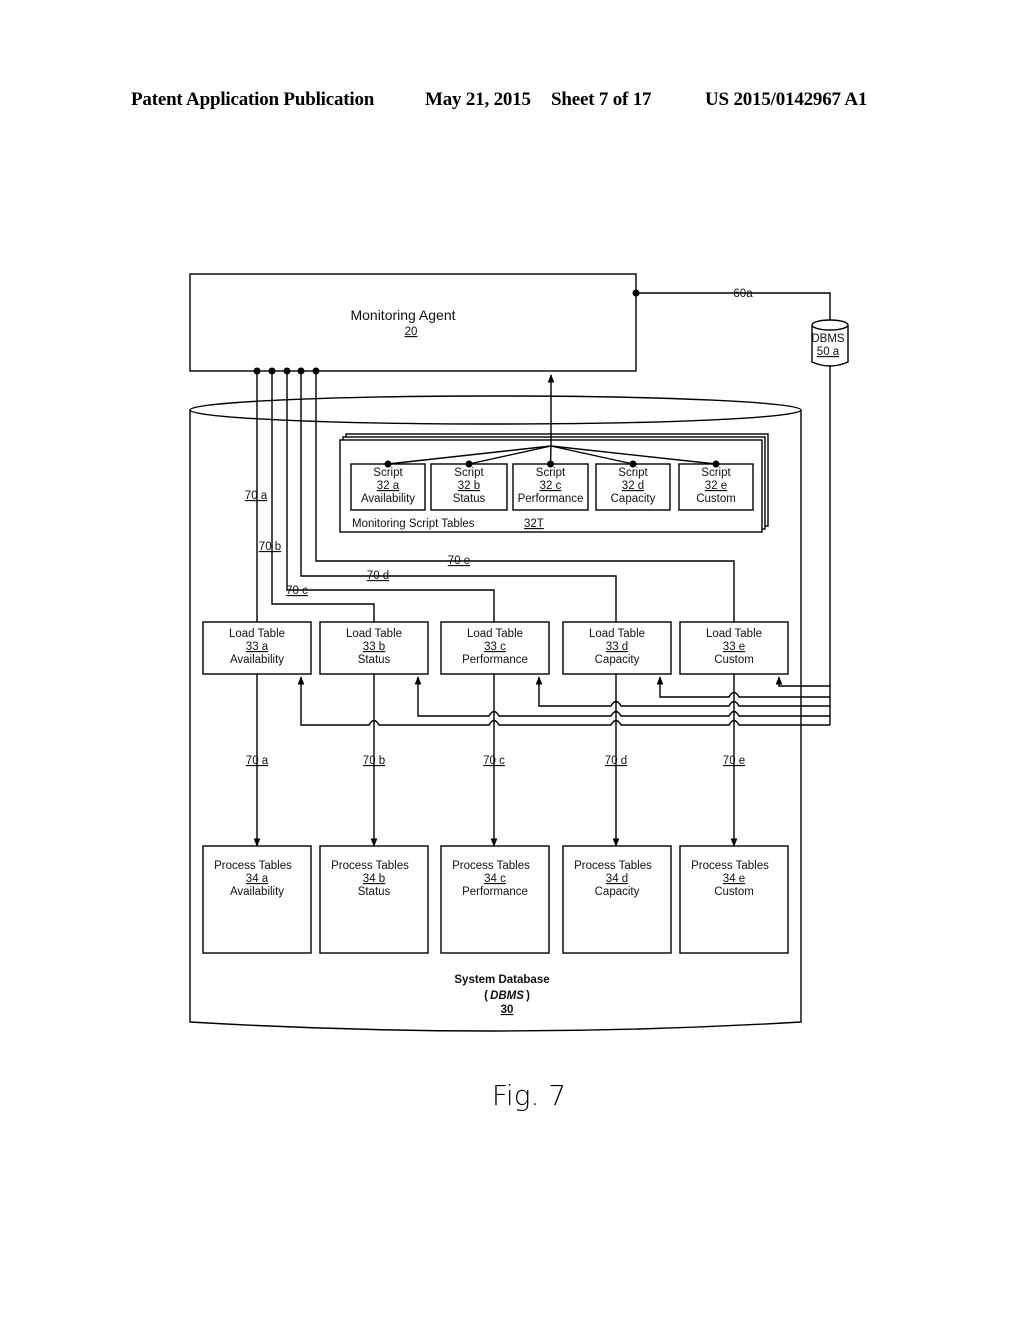  I want to click on connector-label-upper: 70 a, so click(256, 496).